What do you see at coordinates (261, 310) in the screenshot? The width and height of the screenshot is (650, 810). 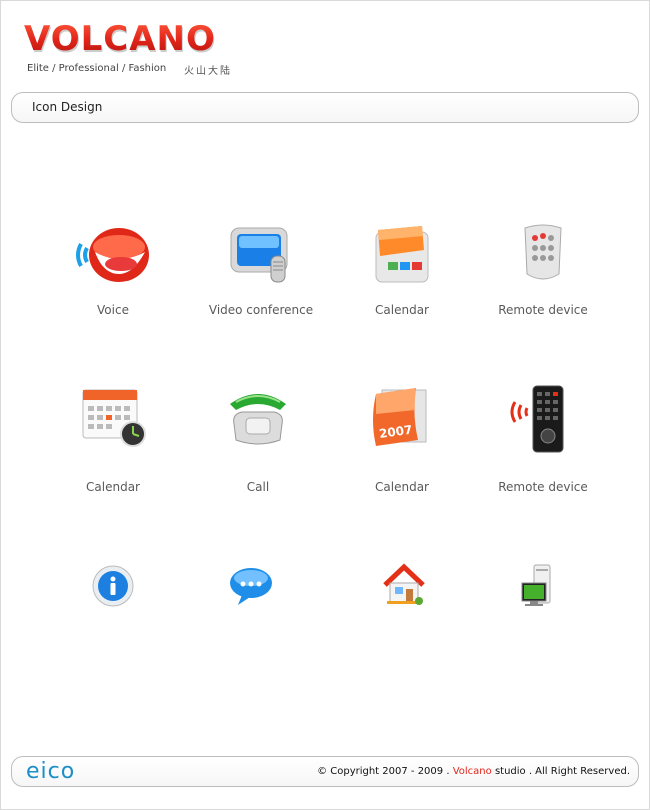 I see `icon-label: Video conference` at bounding box center [261, 310].